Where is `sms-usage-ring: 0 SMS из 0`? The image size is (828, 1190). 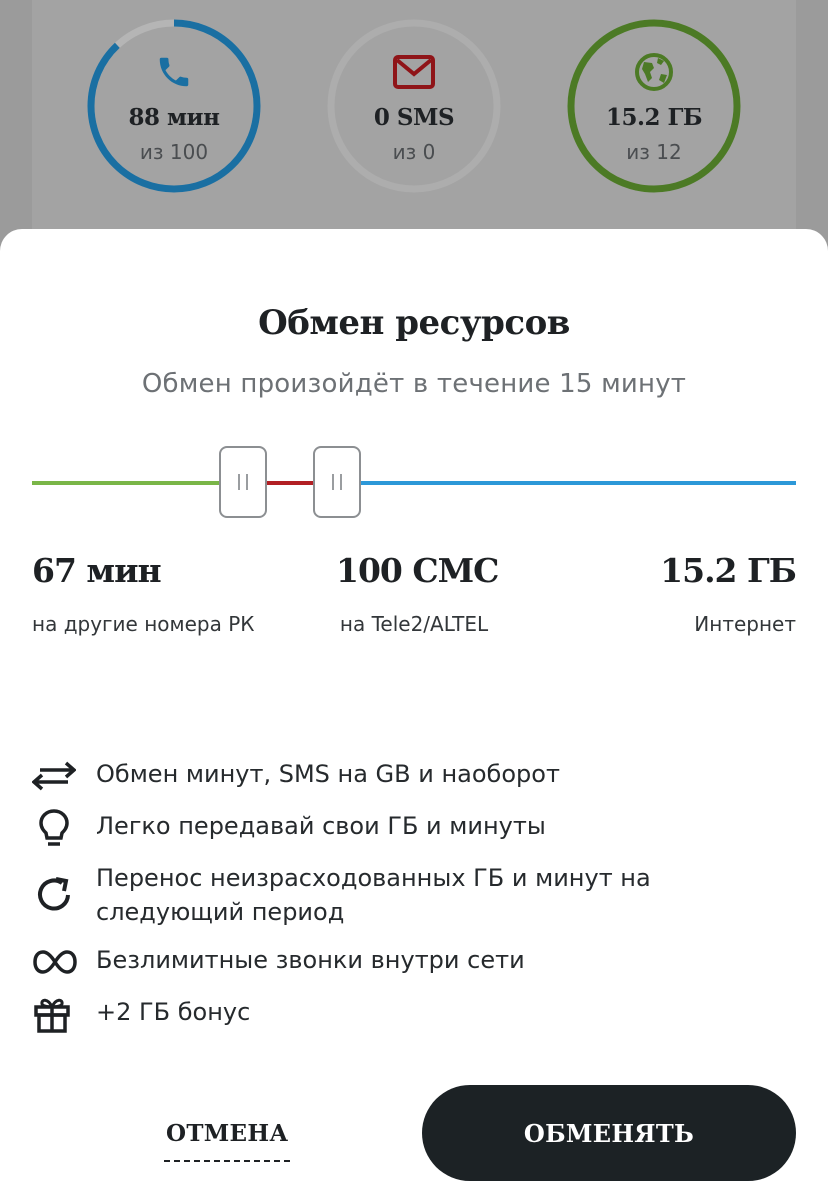
sms-usage-ring: 0 SMS из 0 is located at coordinates (414, 106).